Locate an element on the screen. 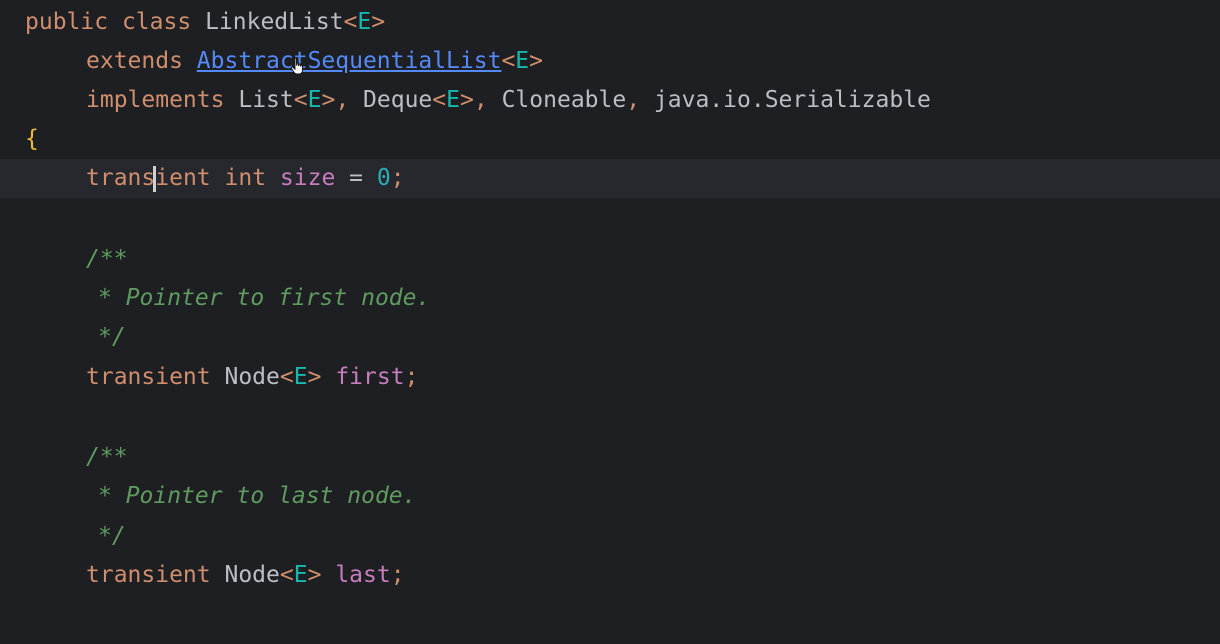 The image size is (1220, 644). line-content: { is located at coordinates (32, 139).